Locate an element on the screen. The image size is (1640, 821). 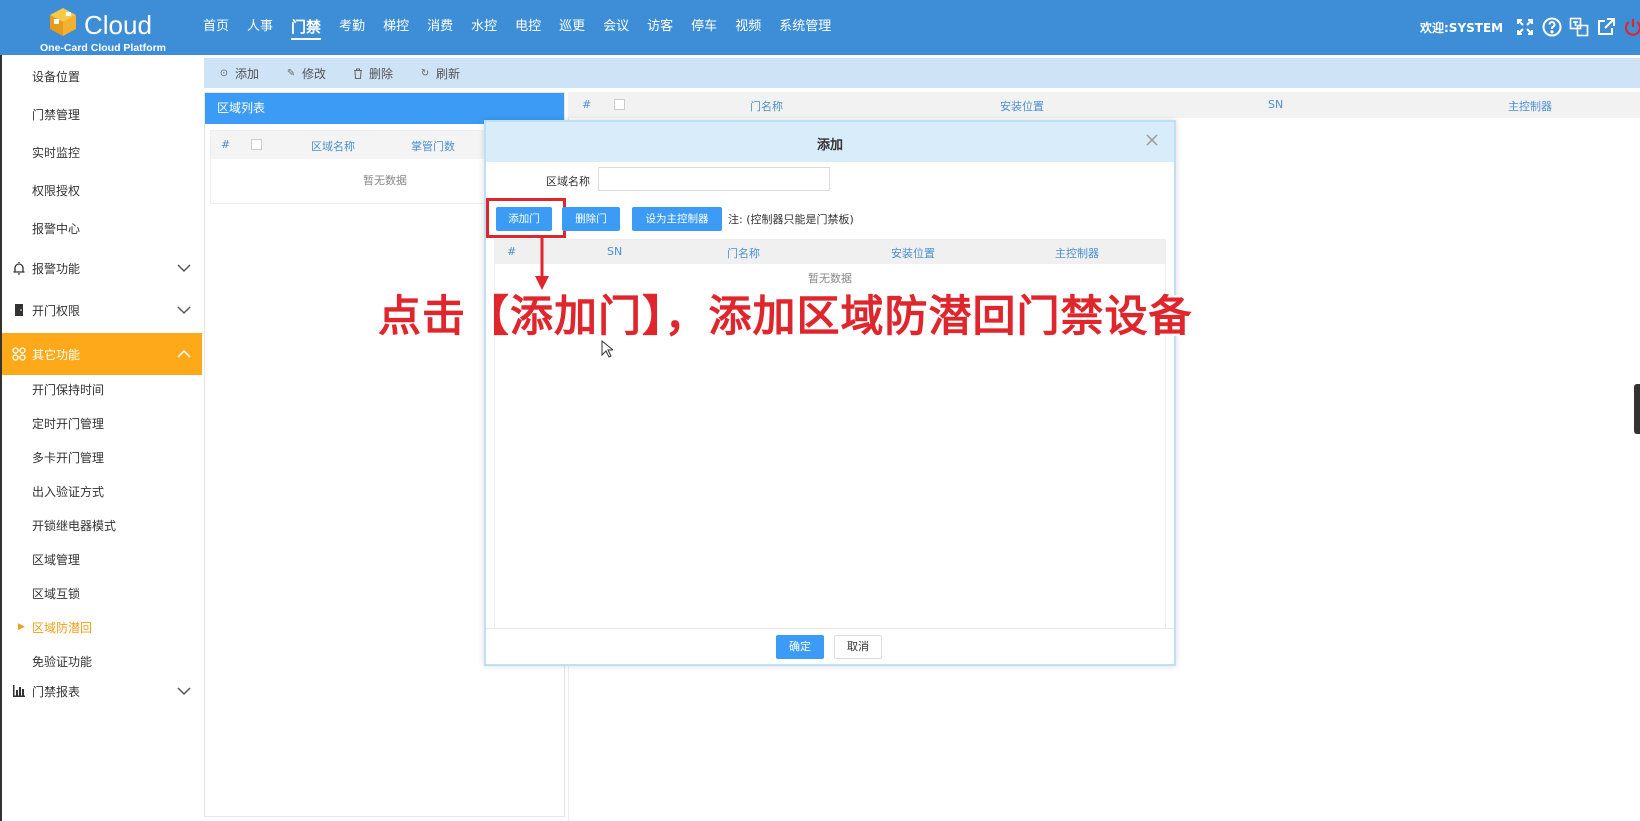
sidebar-group-other: 其它功能 is located at coordinates (102, 354).